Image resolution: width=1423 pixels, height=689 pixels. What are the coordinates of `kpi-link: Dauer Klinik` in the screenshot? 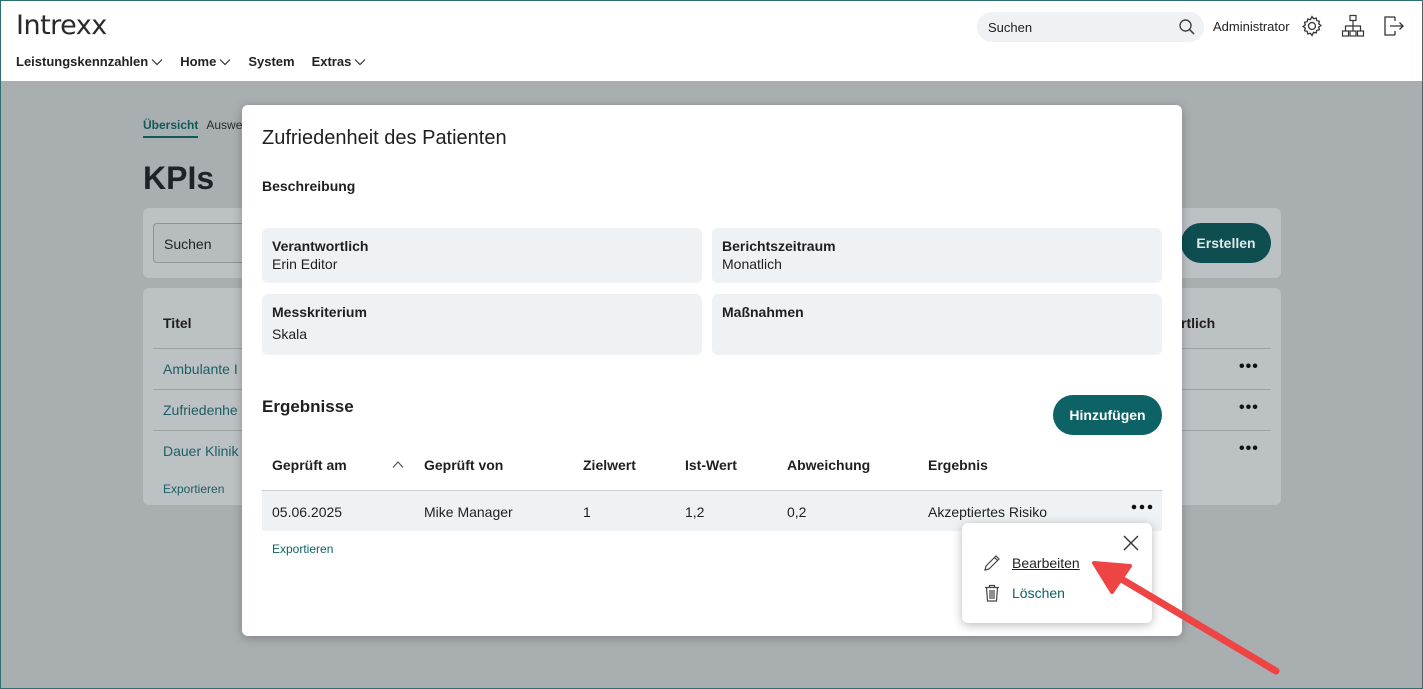 It's located at (200, 451).